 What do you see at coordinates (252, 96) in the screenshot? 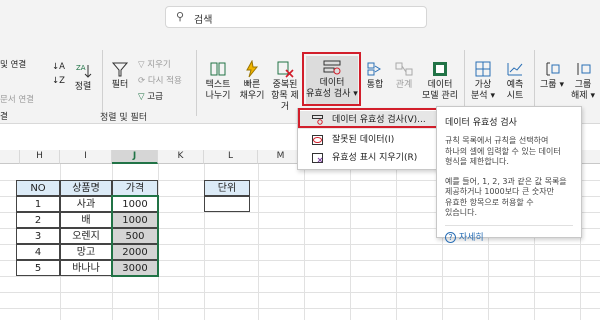
I see `flash-fill-line2: 채우기` at bounding box center [252, 96].